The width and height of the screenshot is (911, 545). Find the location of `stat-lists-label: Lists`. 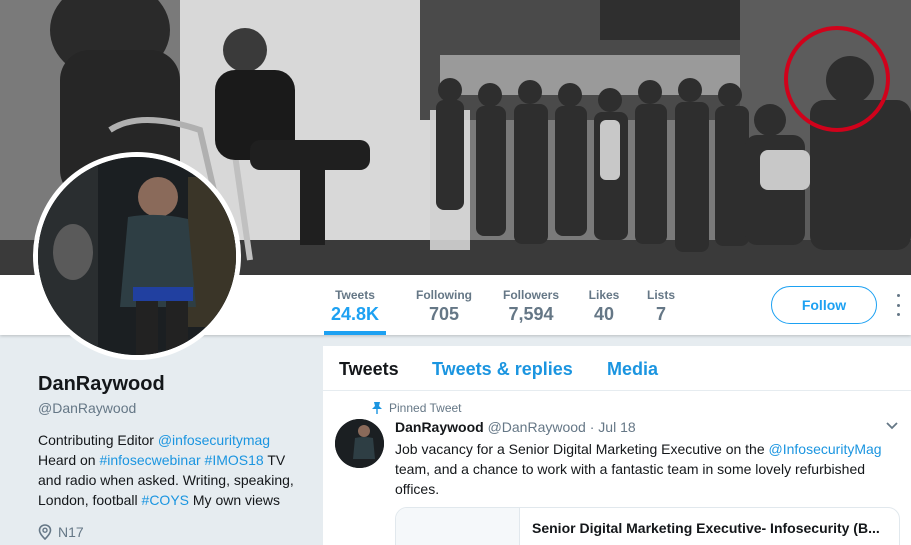

stat-lists-label: Lists is located at coordinates (660, 295).